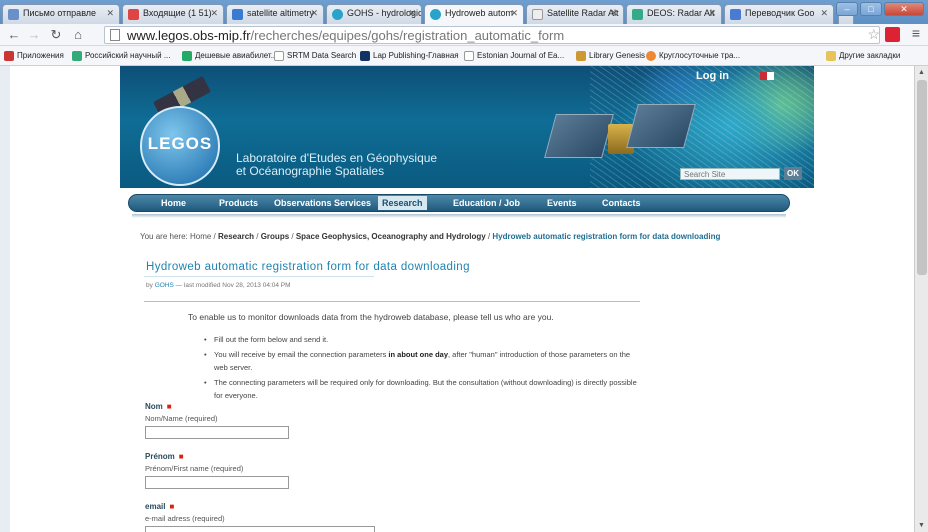  Describe the element at coordinates (194, 468) in the screenshot. I see `prenom-hint: Prénom/First name (required)` at that location.